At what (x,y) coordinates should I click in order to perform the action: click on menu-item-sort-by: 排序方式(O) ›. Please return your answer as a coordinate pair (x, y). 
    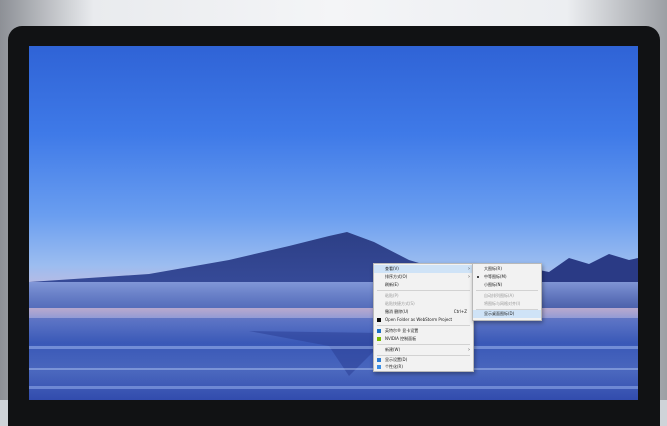
    Looking at the image, I should click on (423, 277).